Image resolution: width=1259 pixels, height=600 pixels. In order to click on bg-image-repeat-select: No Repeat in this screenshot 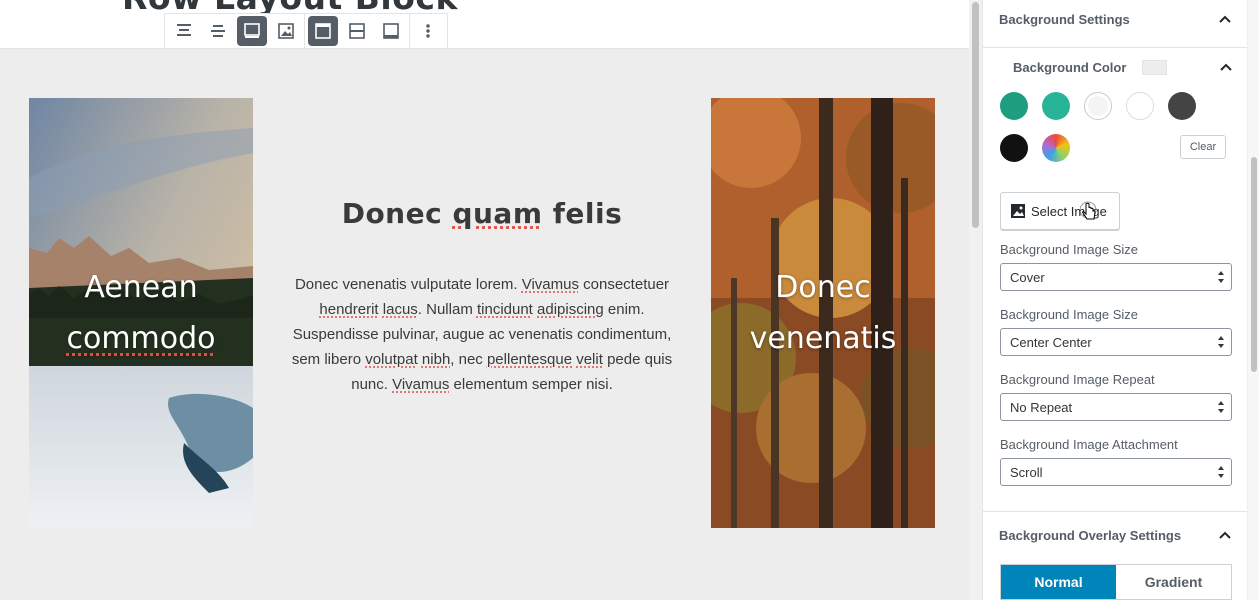, I will do `click(1116, 407)`.